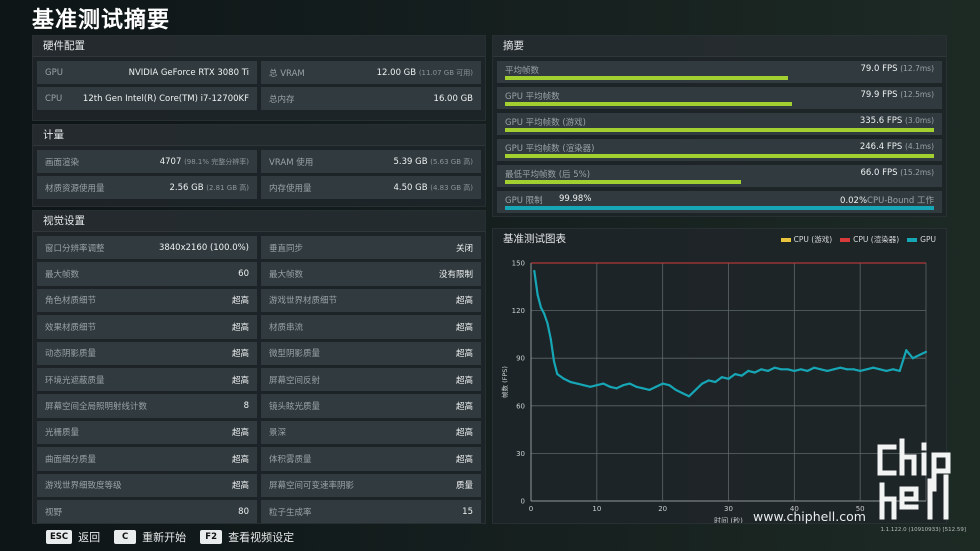  I want to click on visual-setting-label: 曲面细分质量, so click(71, 459).